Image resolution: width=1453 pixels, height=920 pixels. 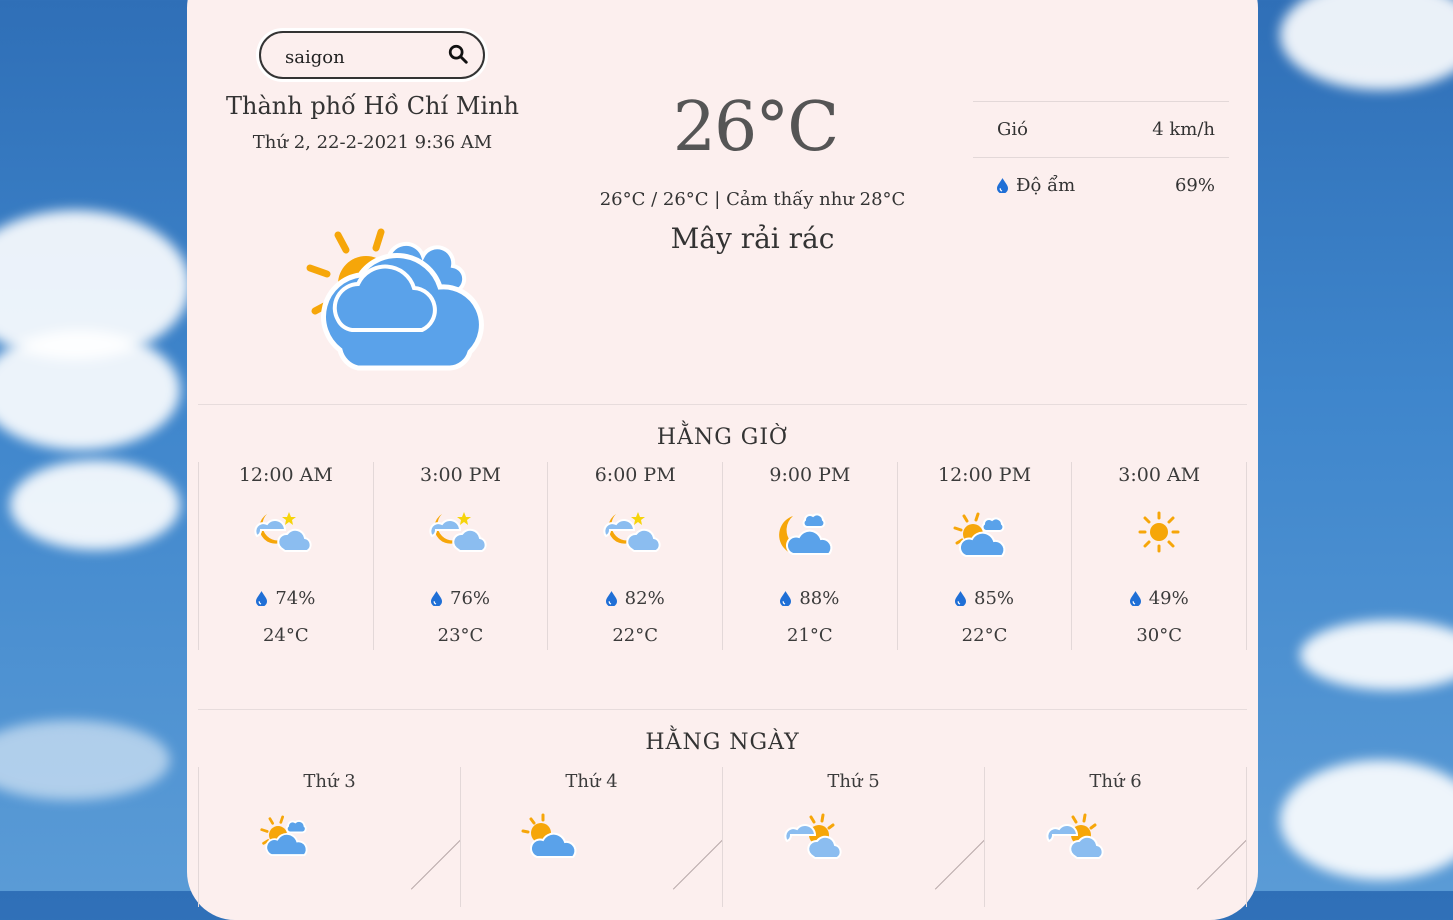 What do you see at coordinates (1168, 598) in the screenshot?
I see `humidity-value: 49%` at bounding box center [1168, 598].